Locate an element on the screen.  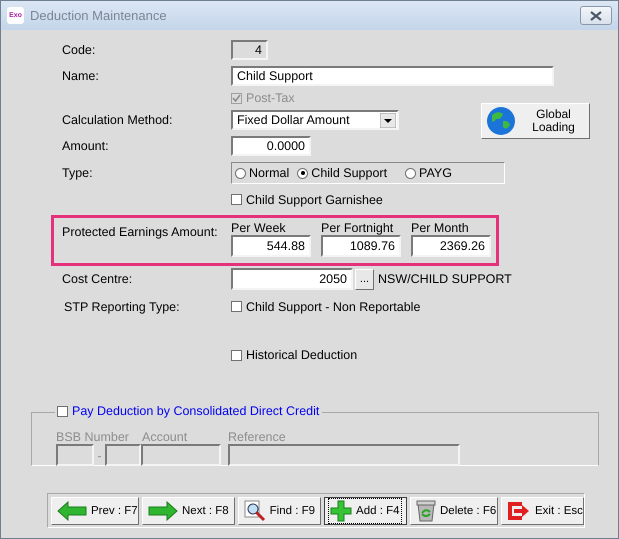
toolbar-button: Add : F4 is located at coordinates (365, 510).